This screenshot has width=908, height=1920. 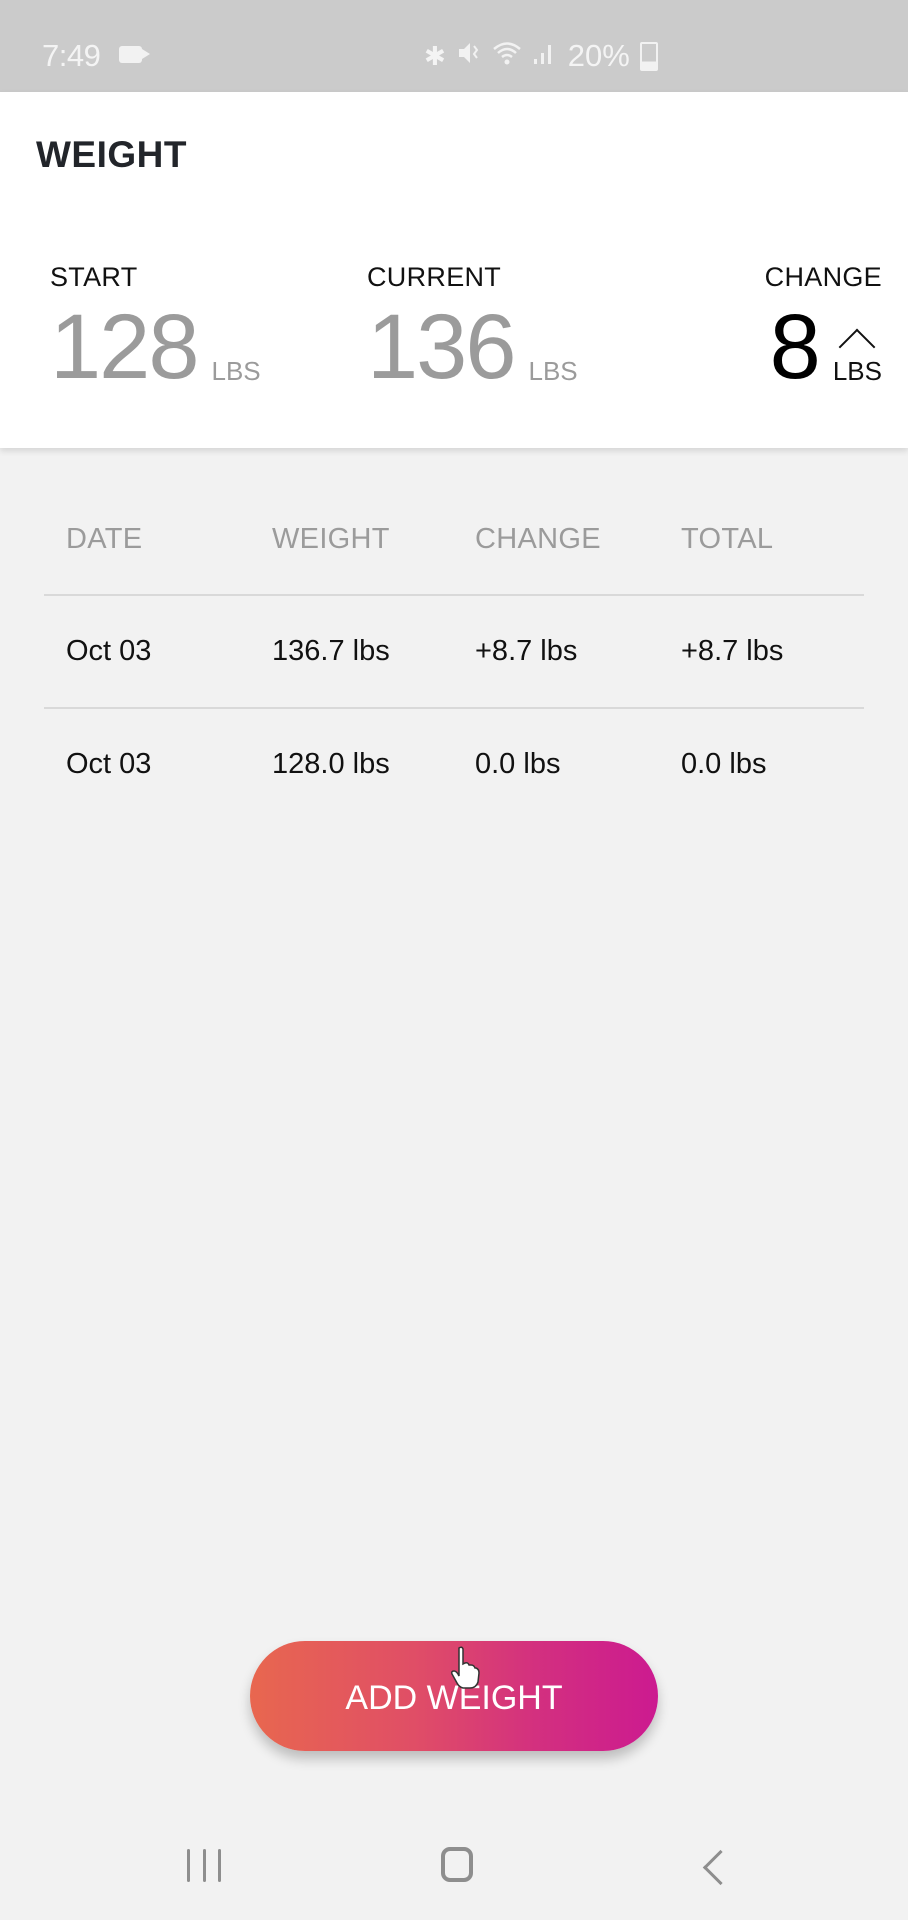 I want to click on table-row: Oct 03 128.0 lbs 0.0 lbs 0.0 lbs, so click(x=454, y=764).